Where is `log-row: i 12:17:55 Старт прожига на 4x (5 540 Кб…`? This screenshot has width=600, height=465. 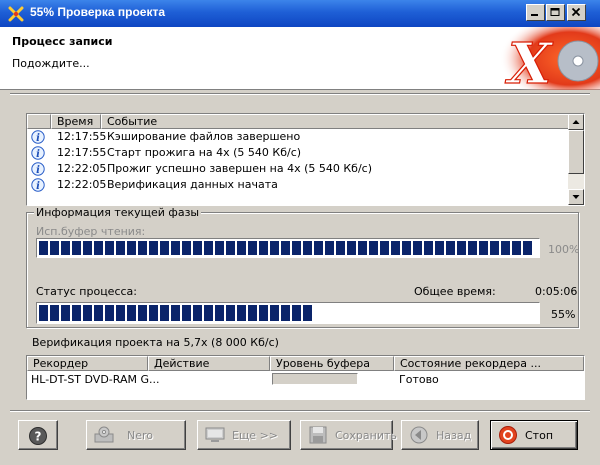 log-row: i 12:17:55 Старт прожига на 4x (5 540 Кб… is located at coordinates (297, 153).